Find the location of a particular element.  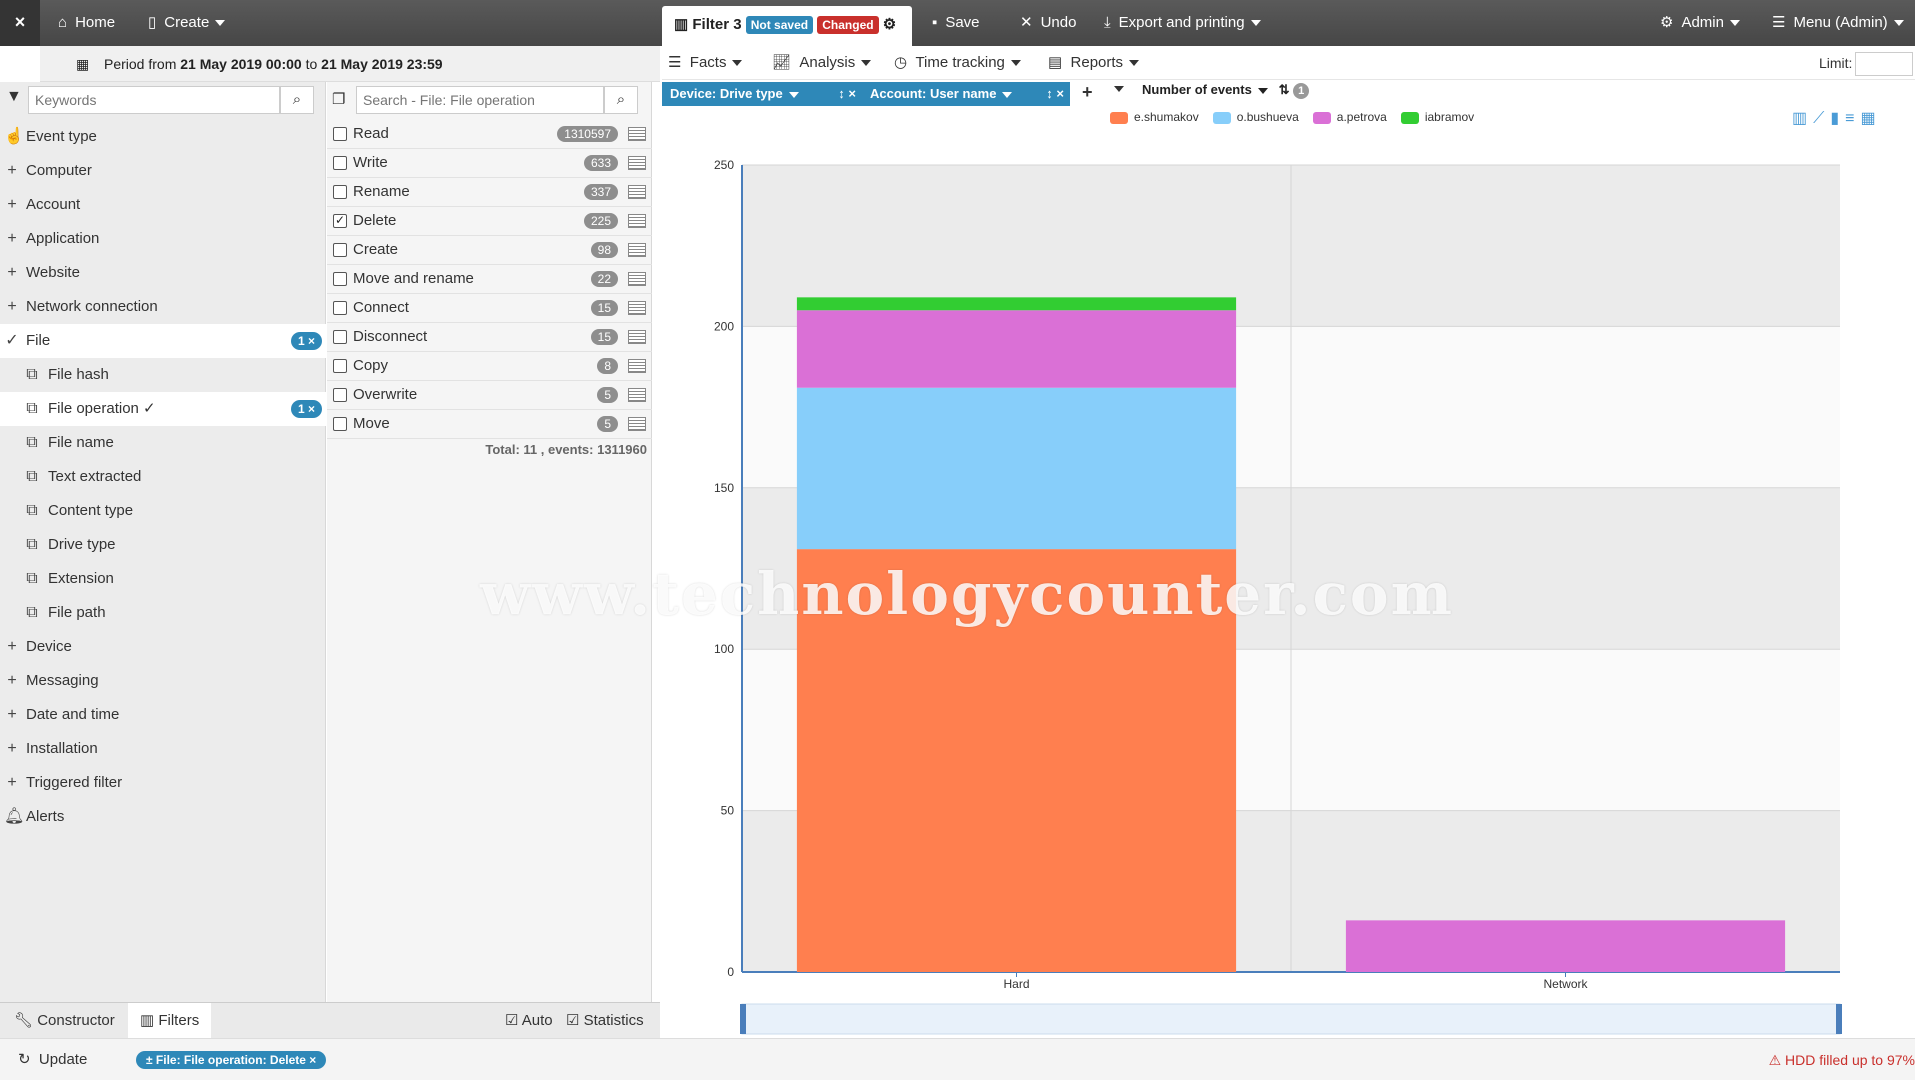

chart-type-switcher: ▥⟋▮≡▦ is located at coordinates (1837, 118).